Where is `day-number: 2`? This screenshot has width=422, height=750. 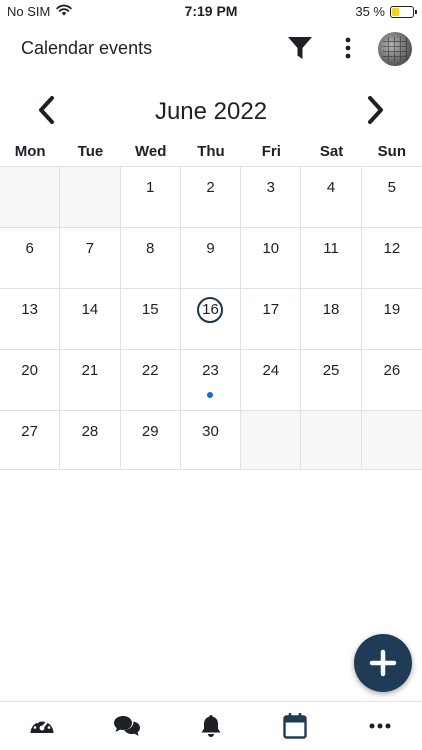
day-number: 2 is located at coordinates (210, 187).